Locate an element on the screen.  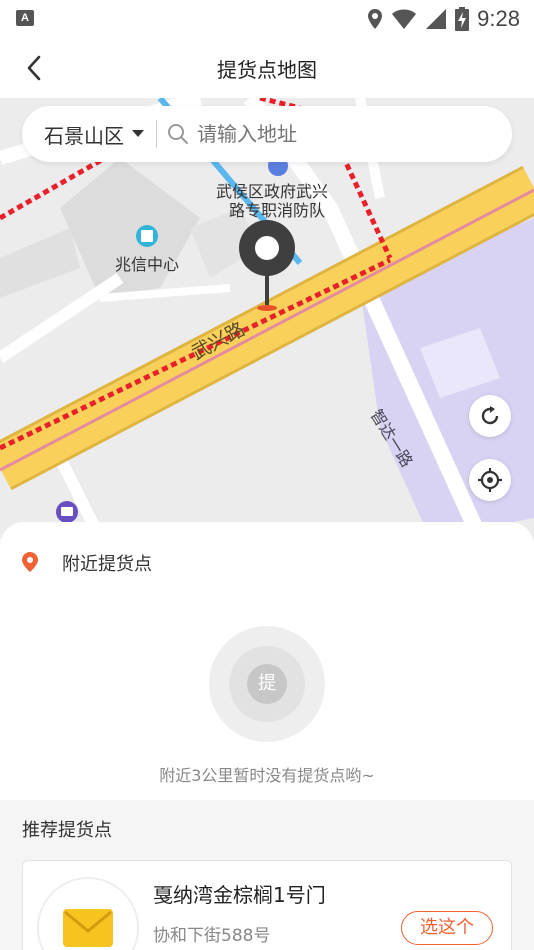
map-center-pin is located at coordinates (267, 267).